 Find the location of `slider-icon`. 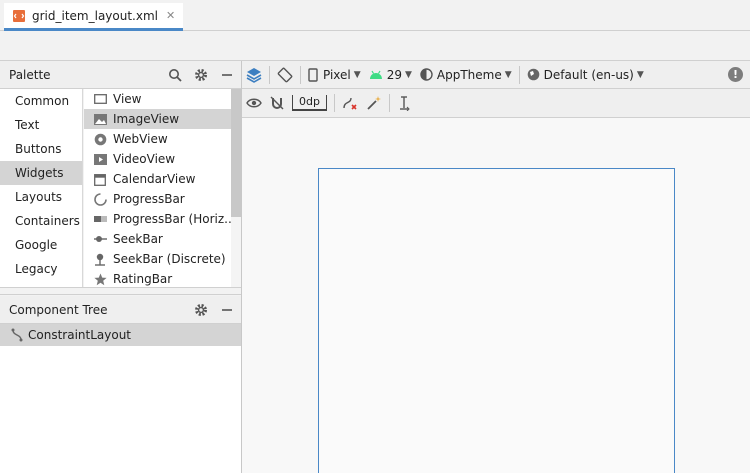

slider-icon is located at coordinates (100, 239).